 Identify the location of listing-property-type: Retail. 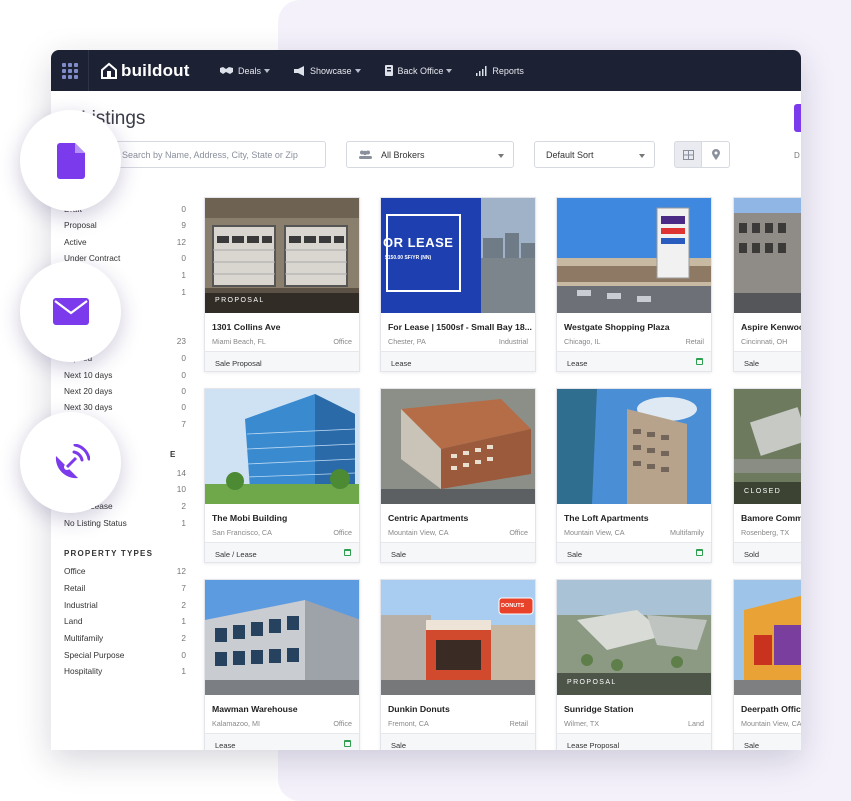
(694, 341).